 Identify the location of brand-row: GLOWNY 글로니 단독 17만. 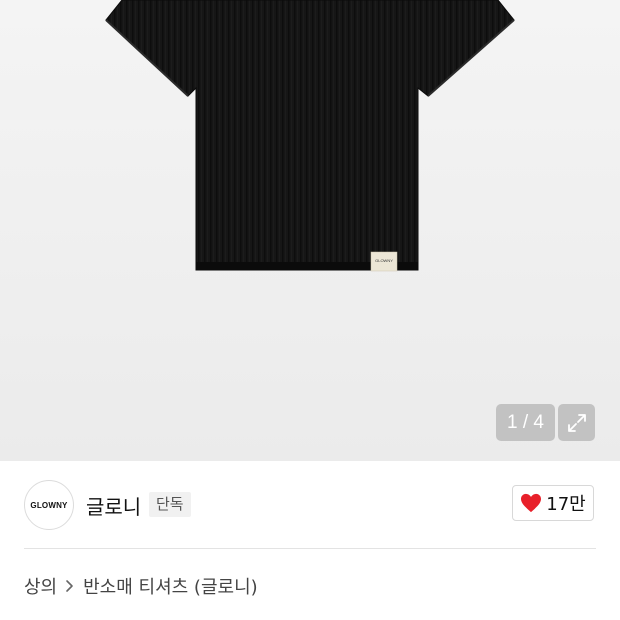
(310, 504).